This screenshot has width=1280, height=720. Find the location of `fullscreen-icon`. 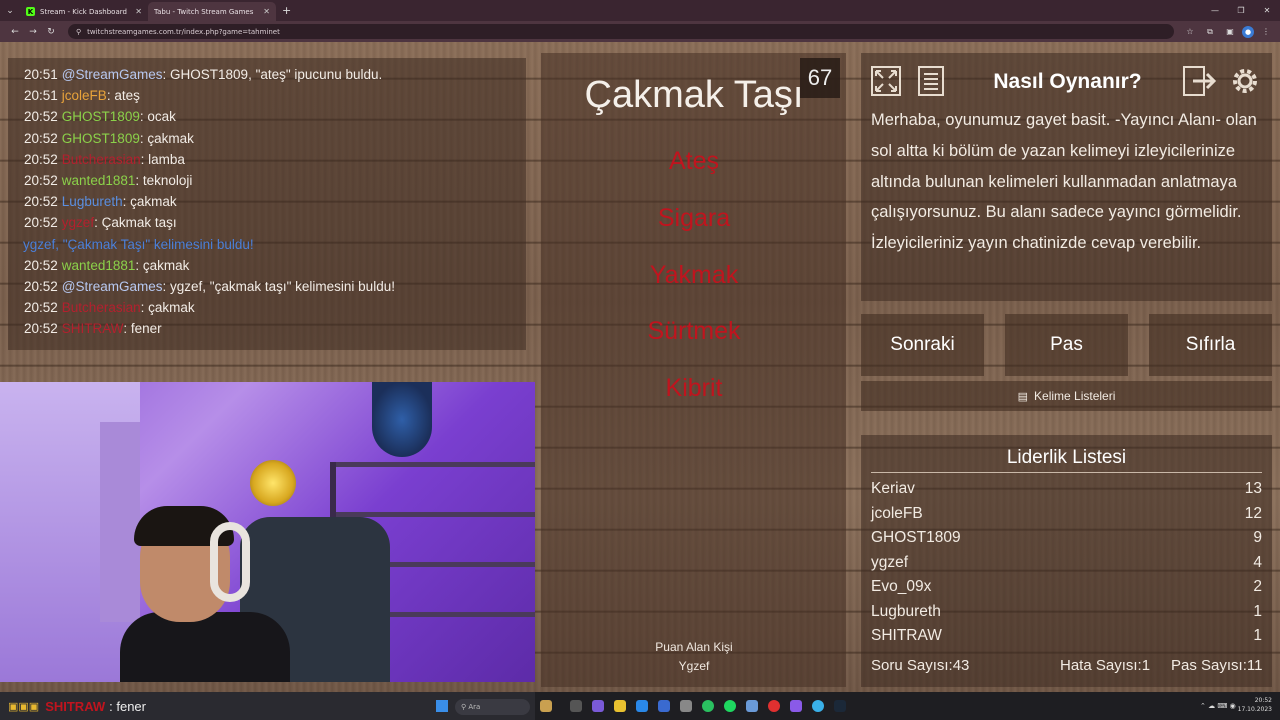

fullscreen-icon is located at coordinates (886, 81).